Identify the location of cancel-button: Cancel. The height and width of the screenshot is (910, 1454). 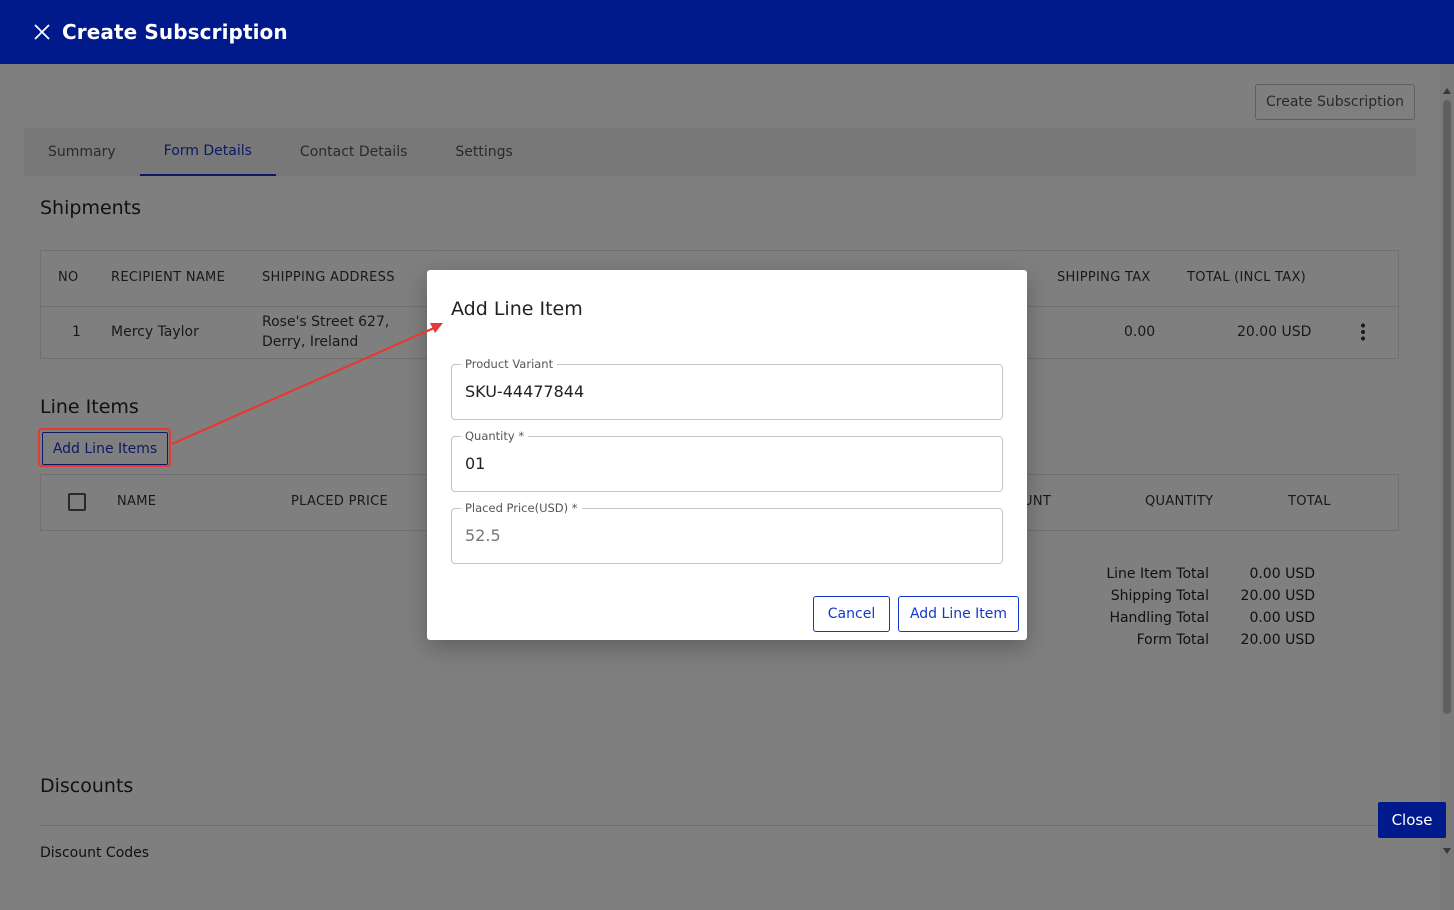
(851, 614).